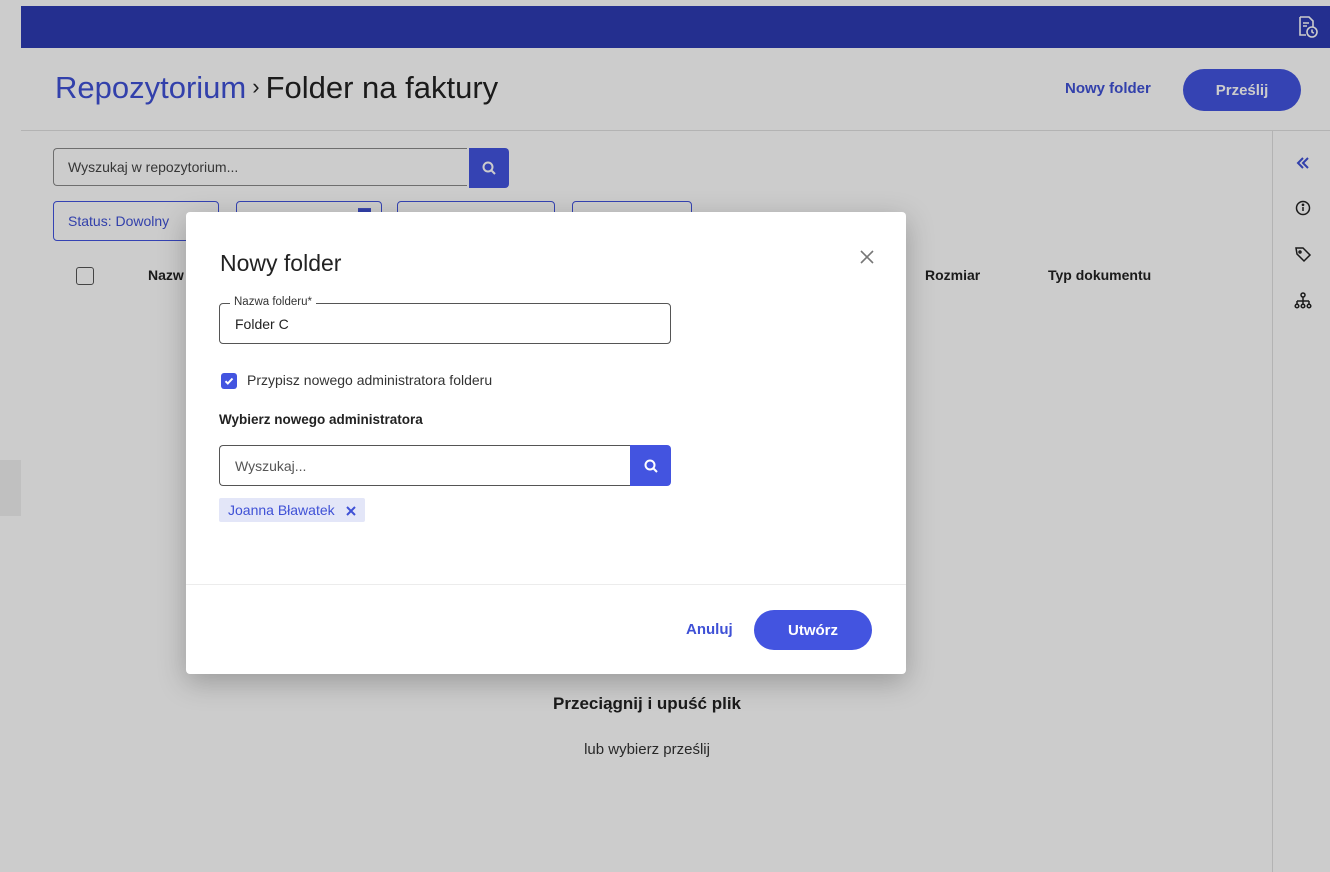 The image size is (1330, 872). Describe the element at coordinates (321, 419) in the screenshot. I see `select-admin-heading: Wybierz nowego administratora` at that location.